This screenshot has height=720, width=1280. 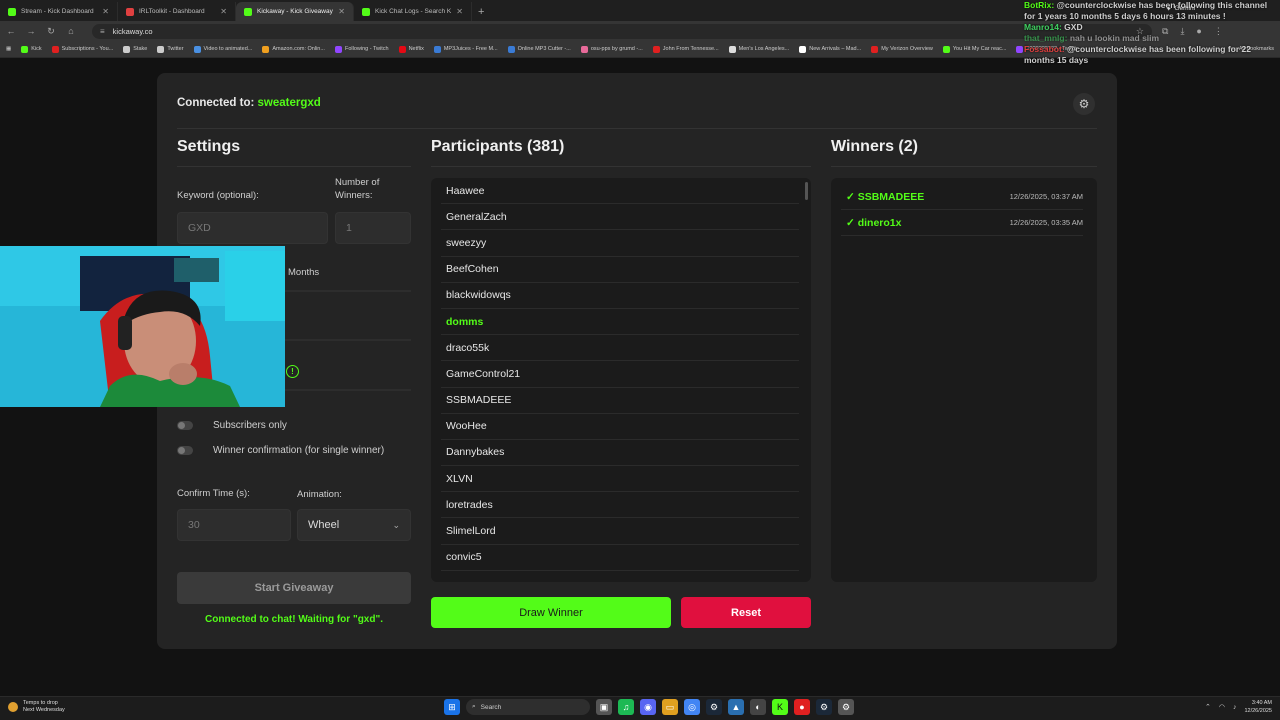 I want to click on info-icon: !, so click(x=292, y=371).